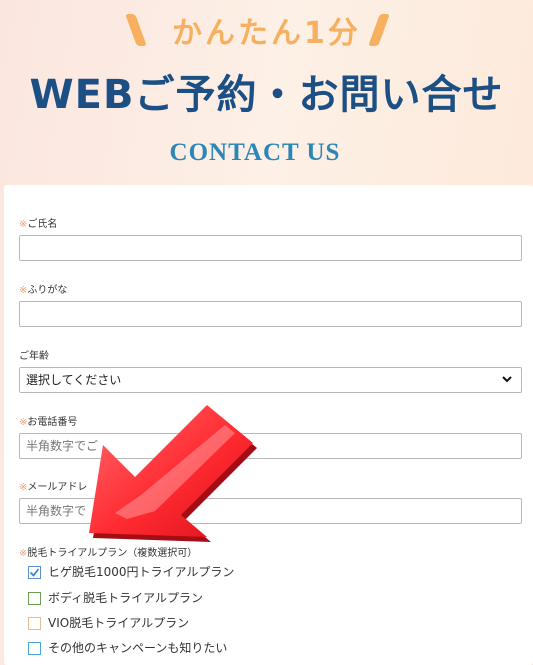 This screenshot has width=533, height=665. Describe the element at coordinates (108, 553) in the screenshot. I see `plan-label: ※脱毛トライアルプラン（複数選択可）` at that location.